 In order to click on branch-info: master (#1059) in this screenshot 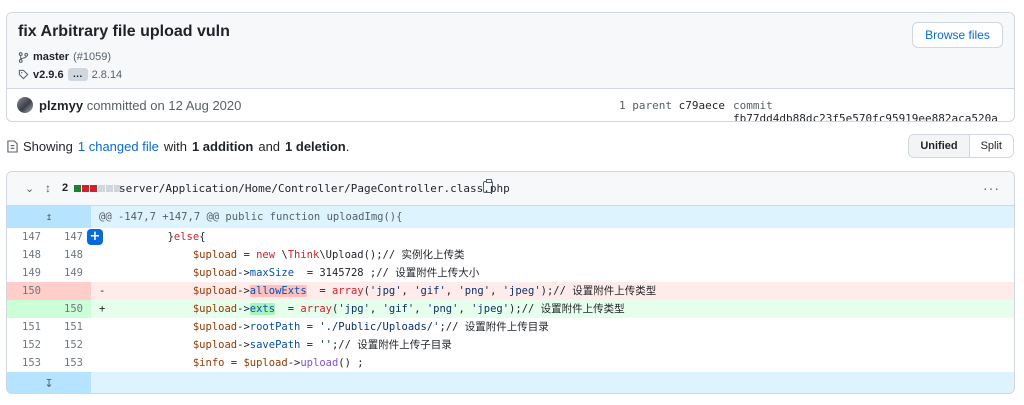, I will do `click(64, 57)`.